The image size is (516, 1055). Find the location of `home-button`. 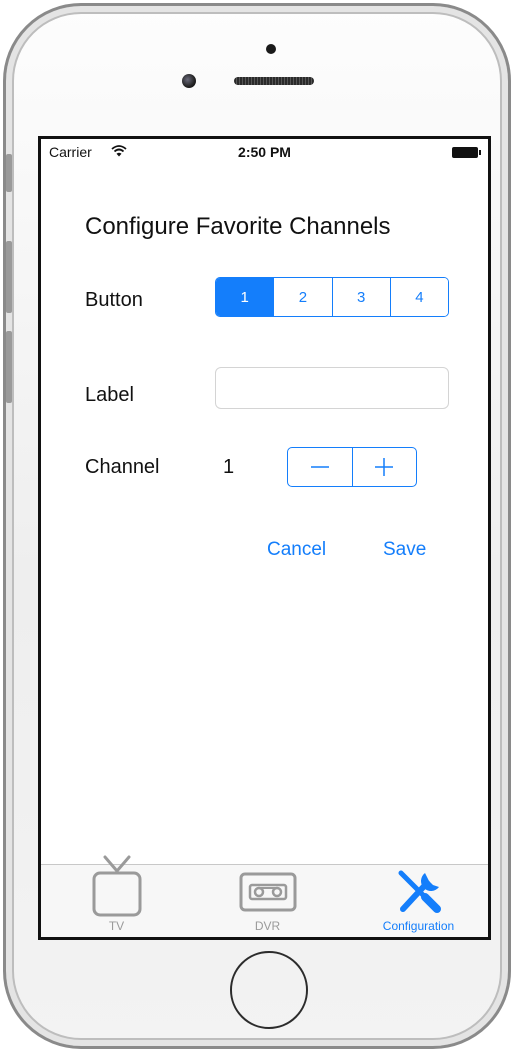

home-button is located at coordinates (269, 990).